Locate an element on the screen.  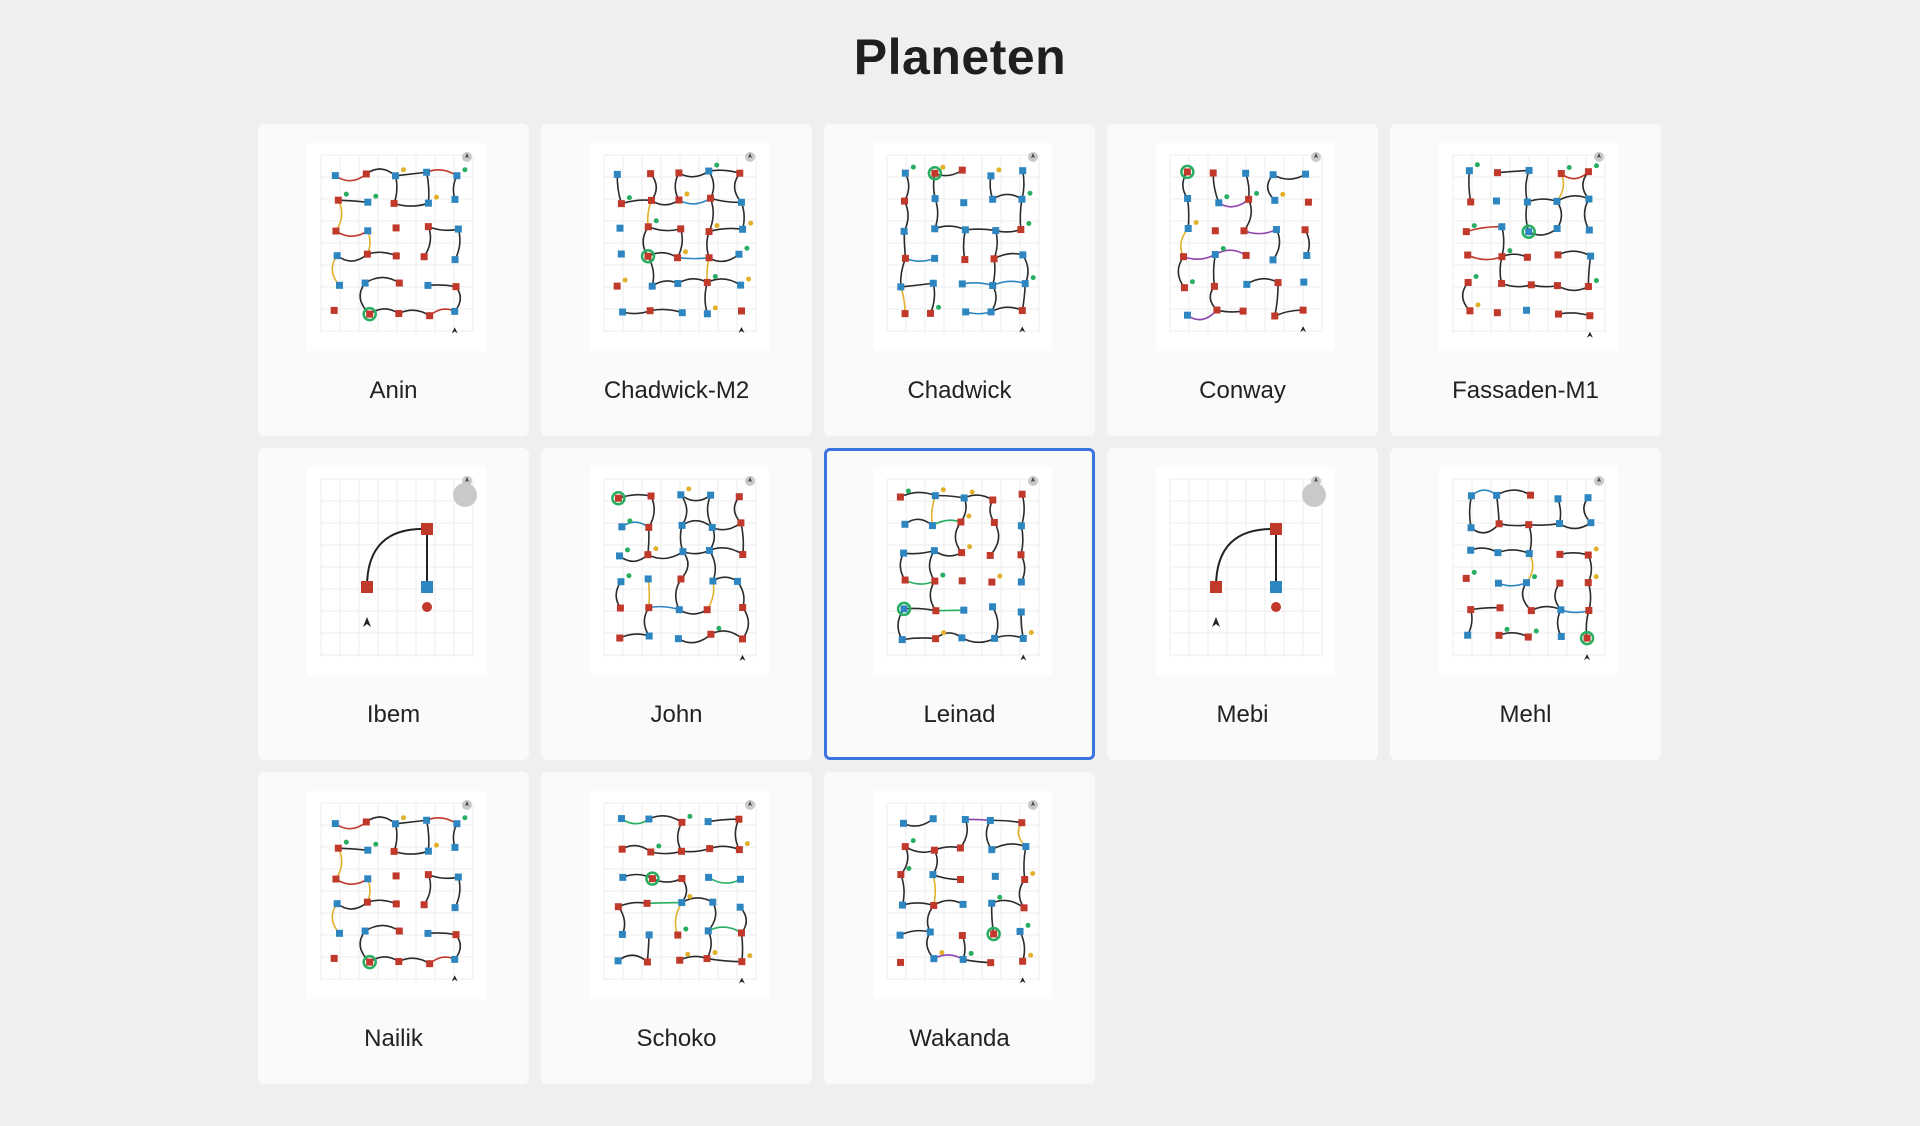
planet-card: Mehl is located at coordinates (1525, 604).